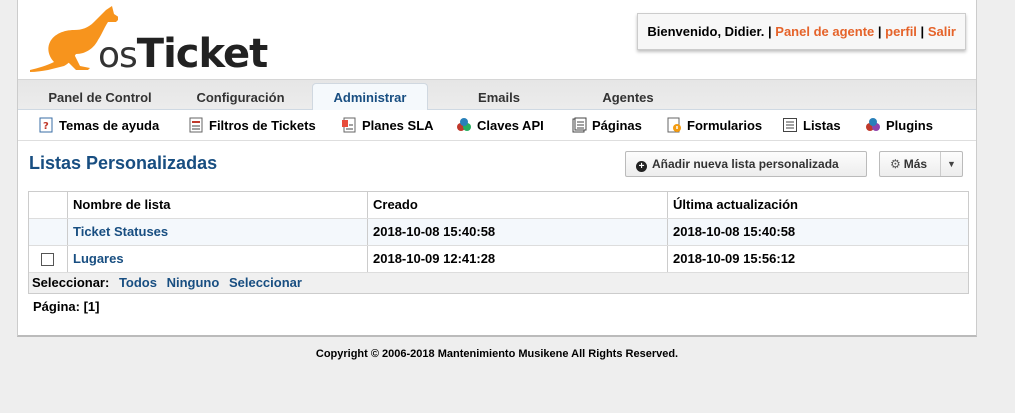  I want to click on lists-icon, so click(790, 125).